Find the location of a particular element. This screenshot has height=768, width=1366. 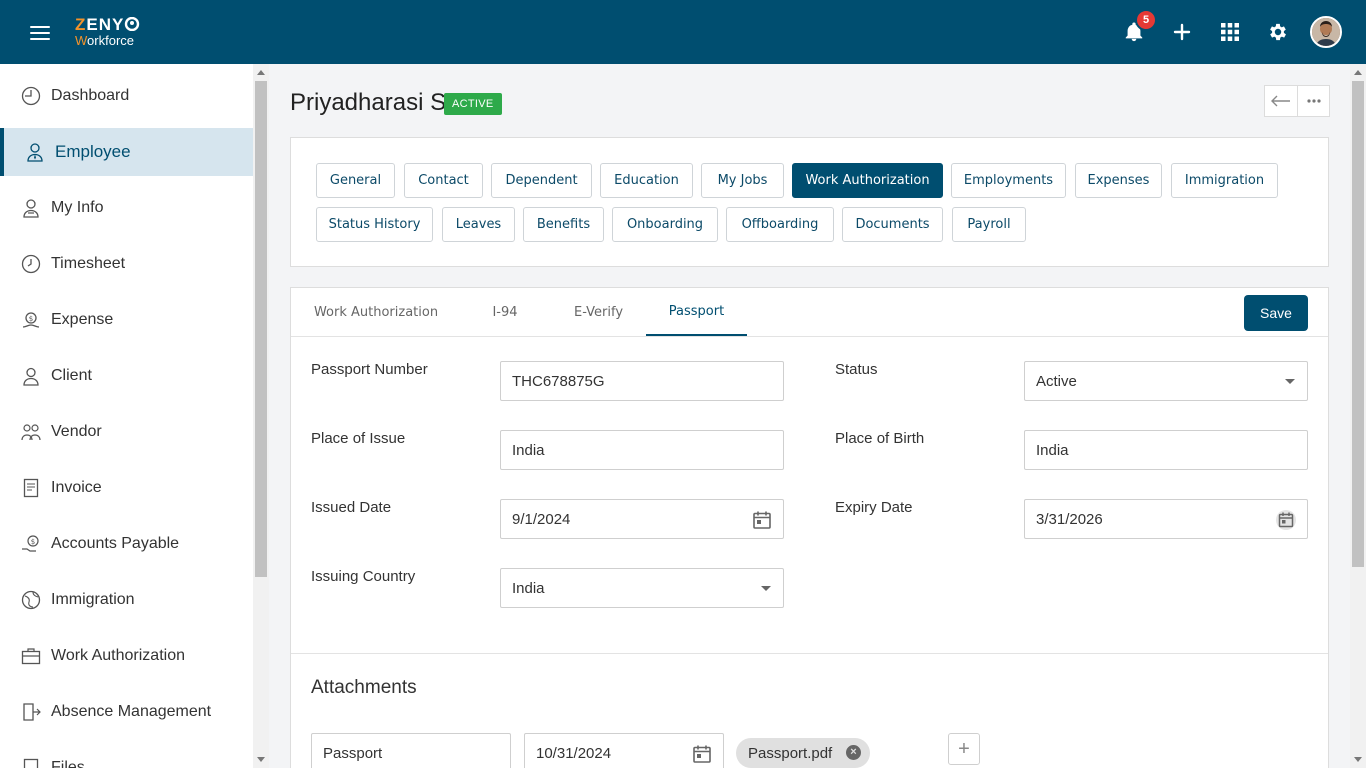

sidebar-item-label: Client is located at coordinates (71, 375).